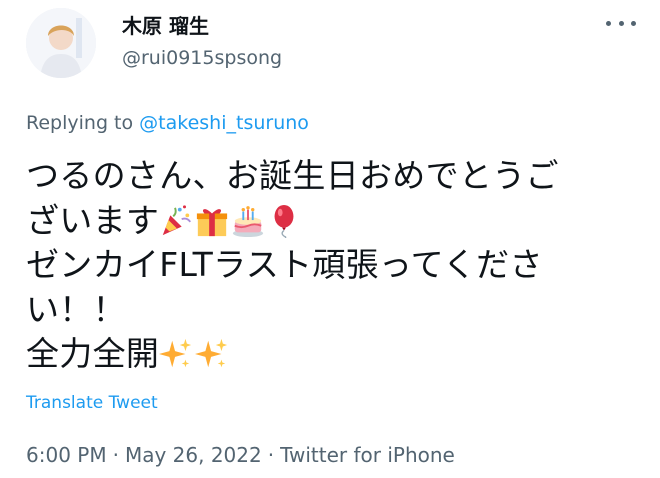 This screenshot has width=660, height=478. I want to click on tweet-line: つるのさん、お誕生日おめでとうご, so click(332, 176).